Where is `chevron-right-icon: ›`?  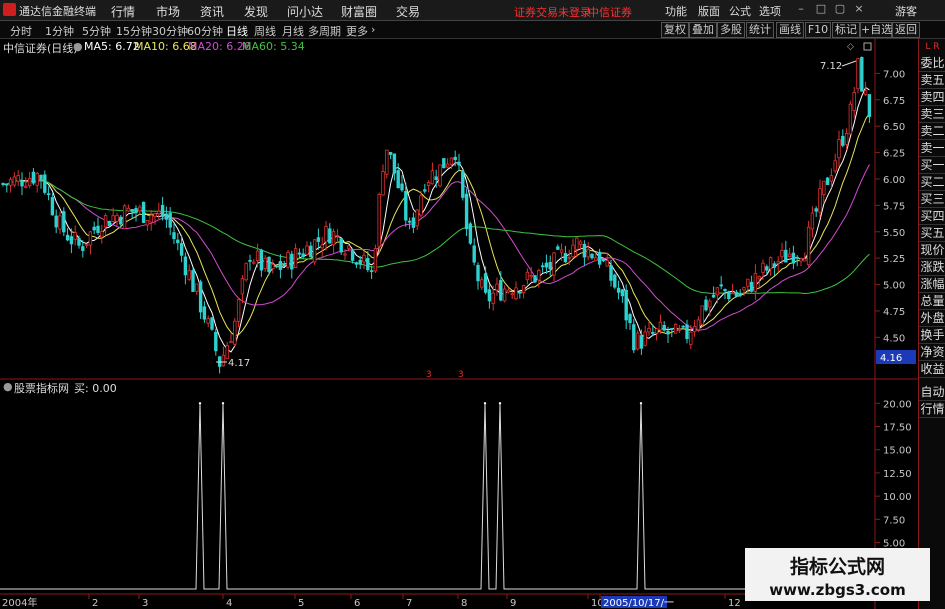 chevron-right-icon: › is located at coordinates (373, 29).